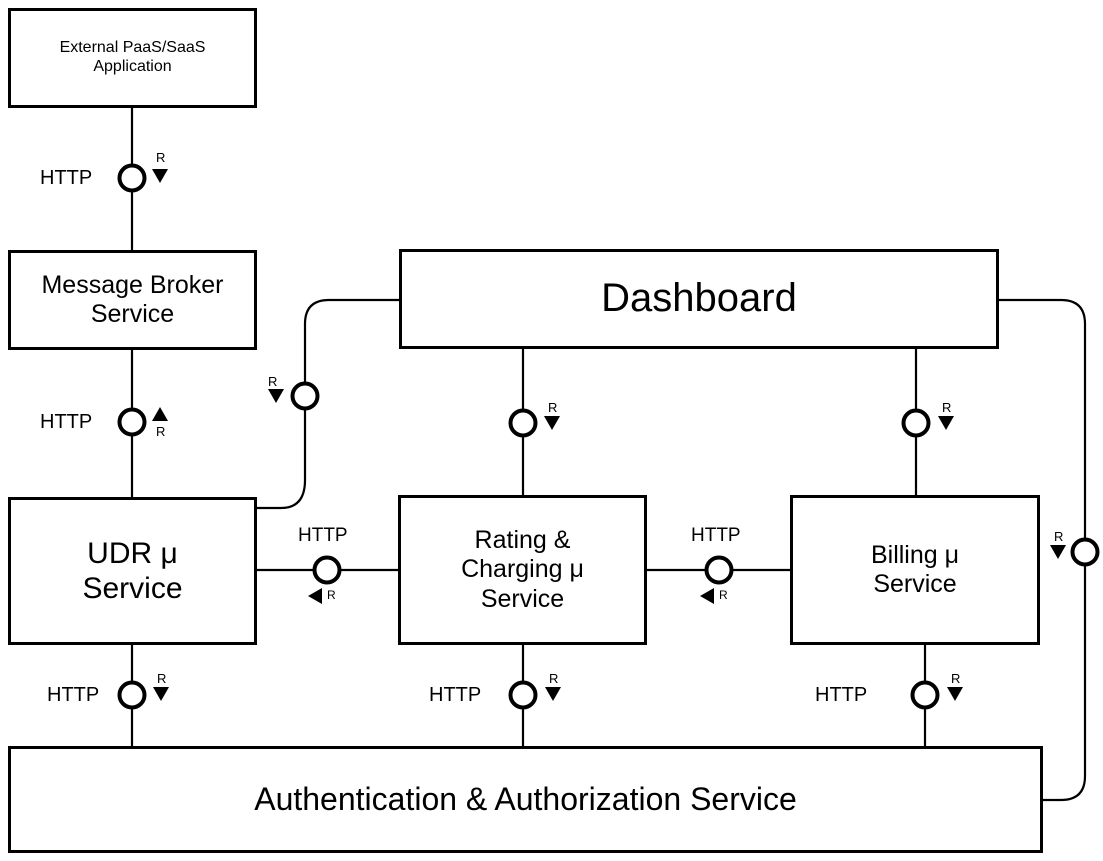  Describe the element at coordinates (523, 423) in the screenshot. I see `port-circle-dashboard-rating` at that location.